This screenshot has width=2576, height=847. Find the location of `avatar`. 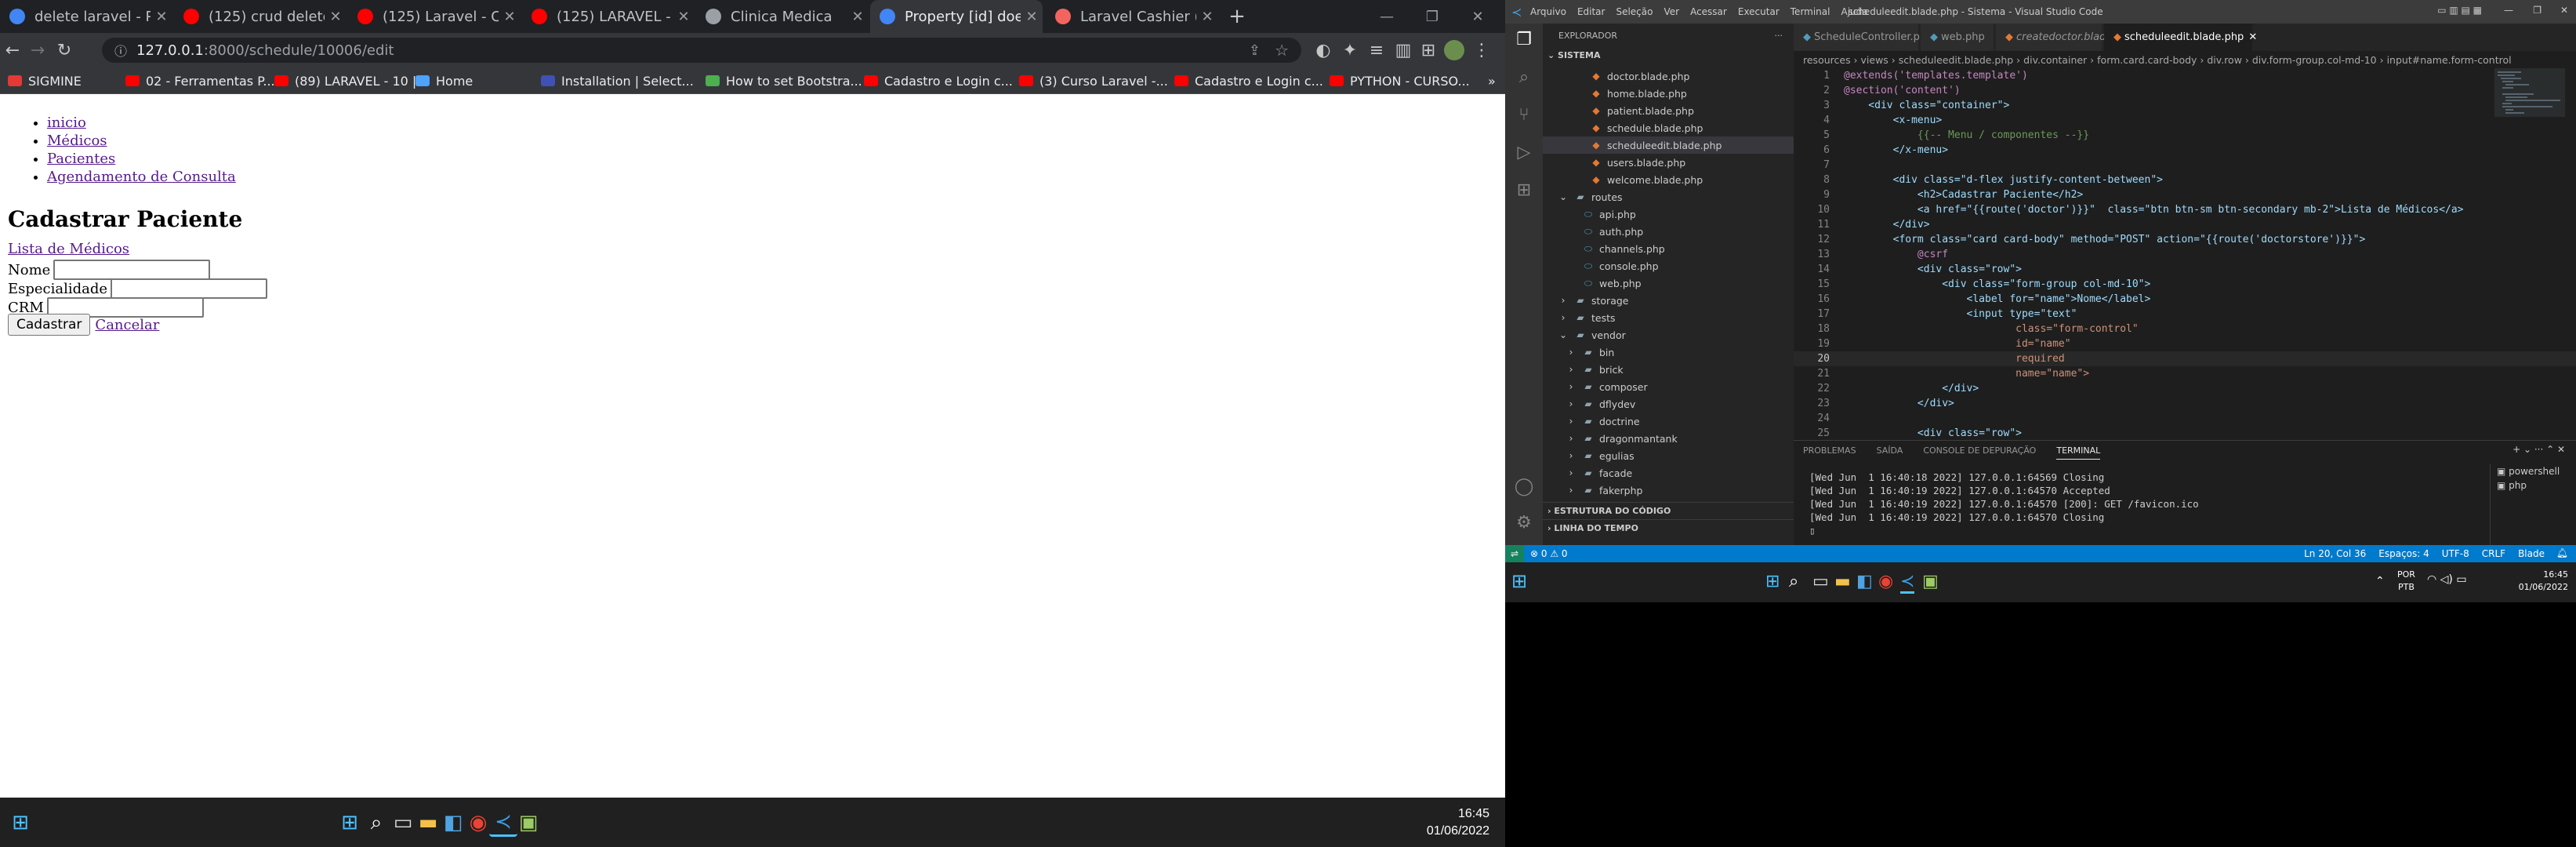

avatar is located at coordinates (1454, 50).